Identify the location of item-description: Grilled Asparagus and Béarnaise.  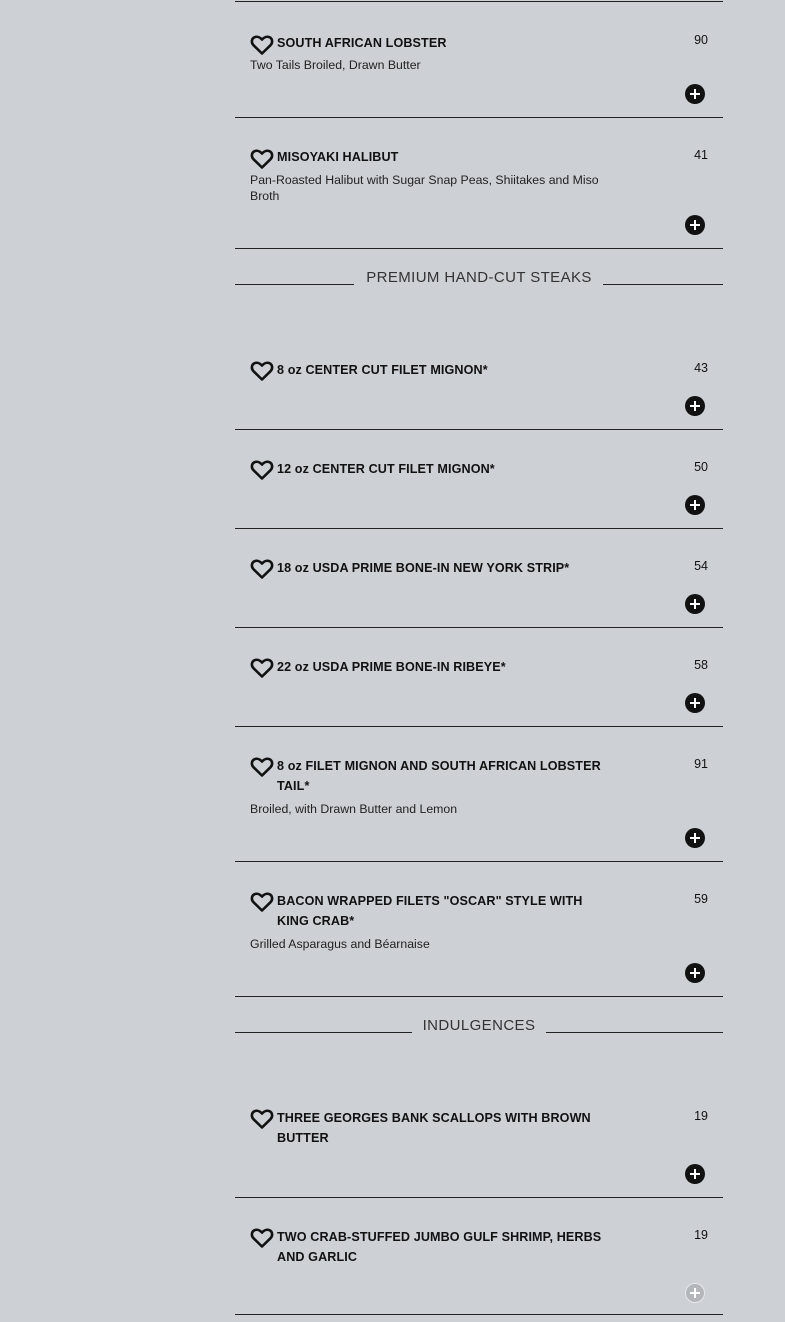
(340, 944).